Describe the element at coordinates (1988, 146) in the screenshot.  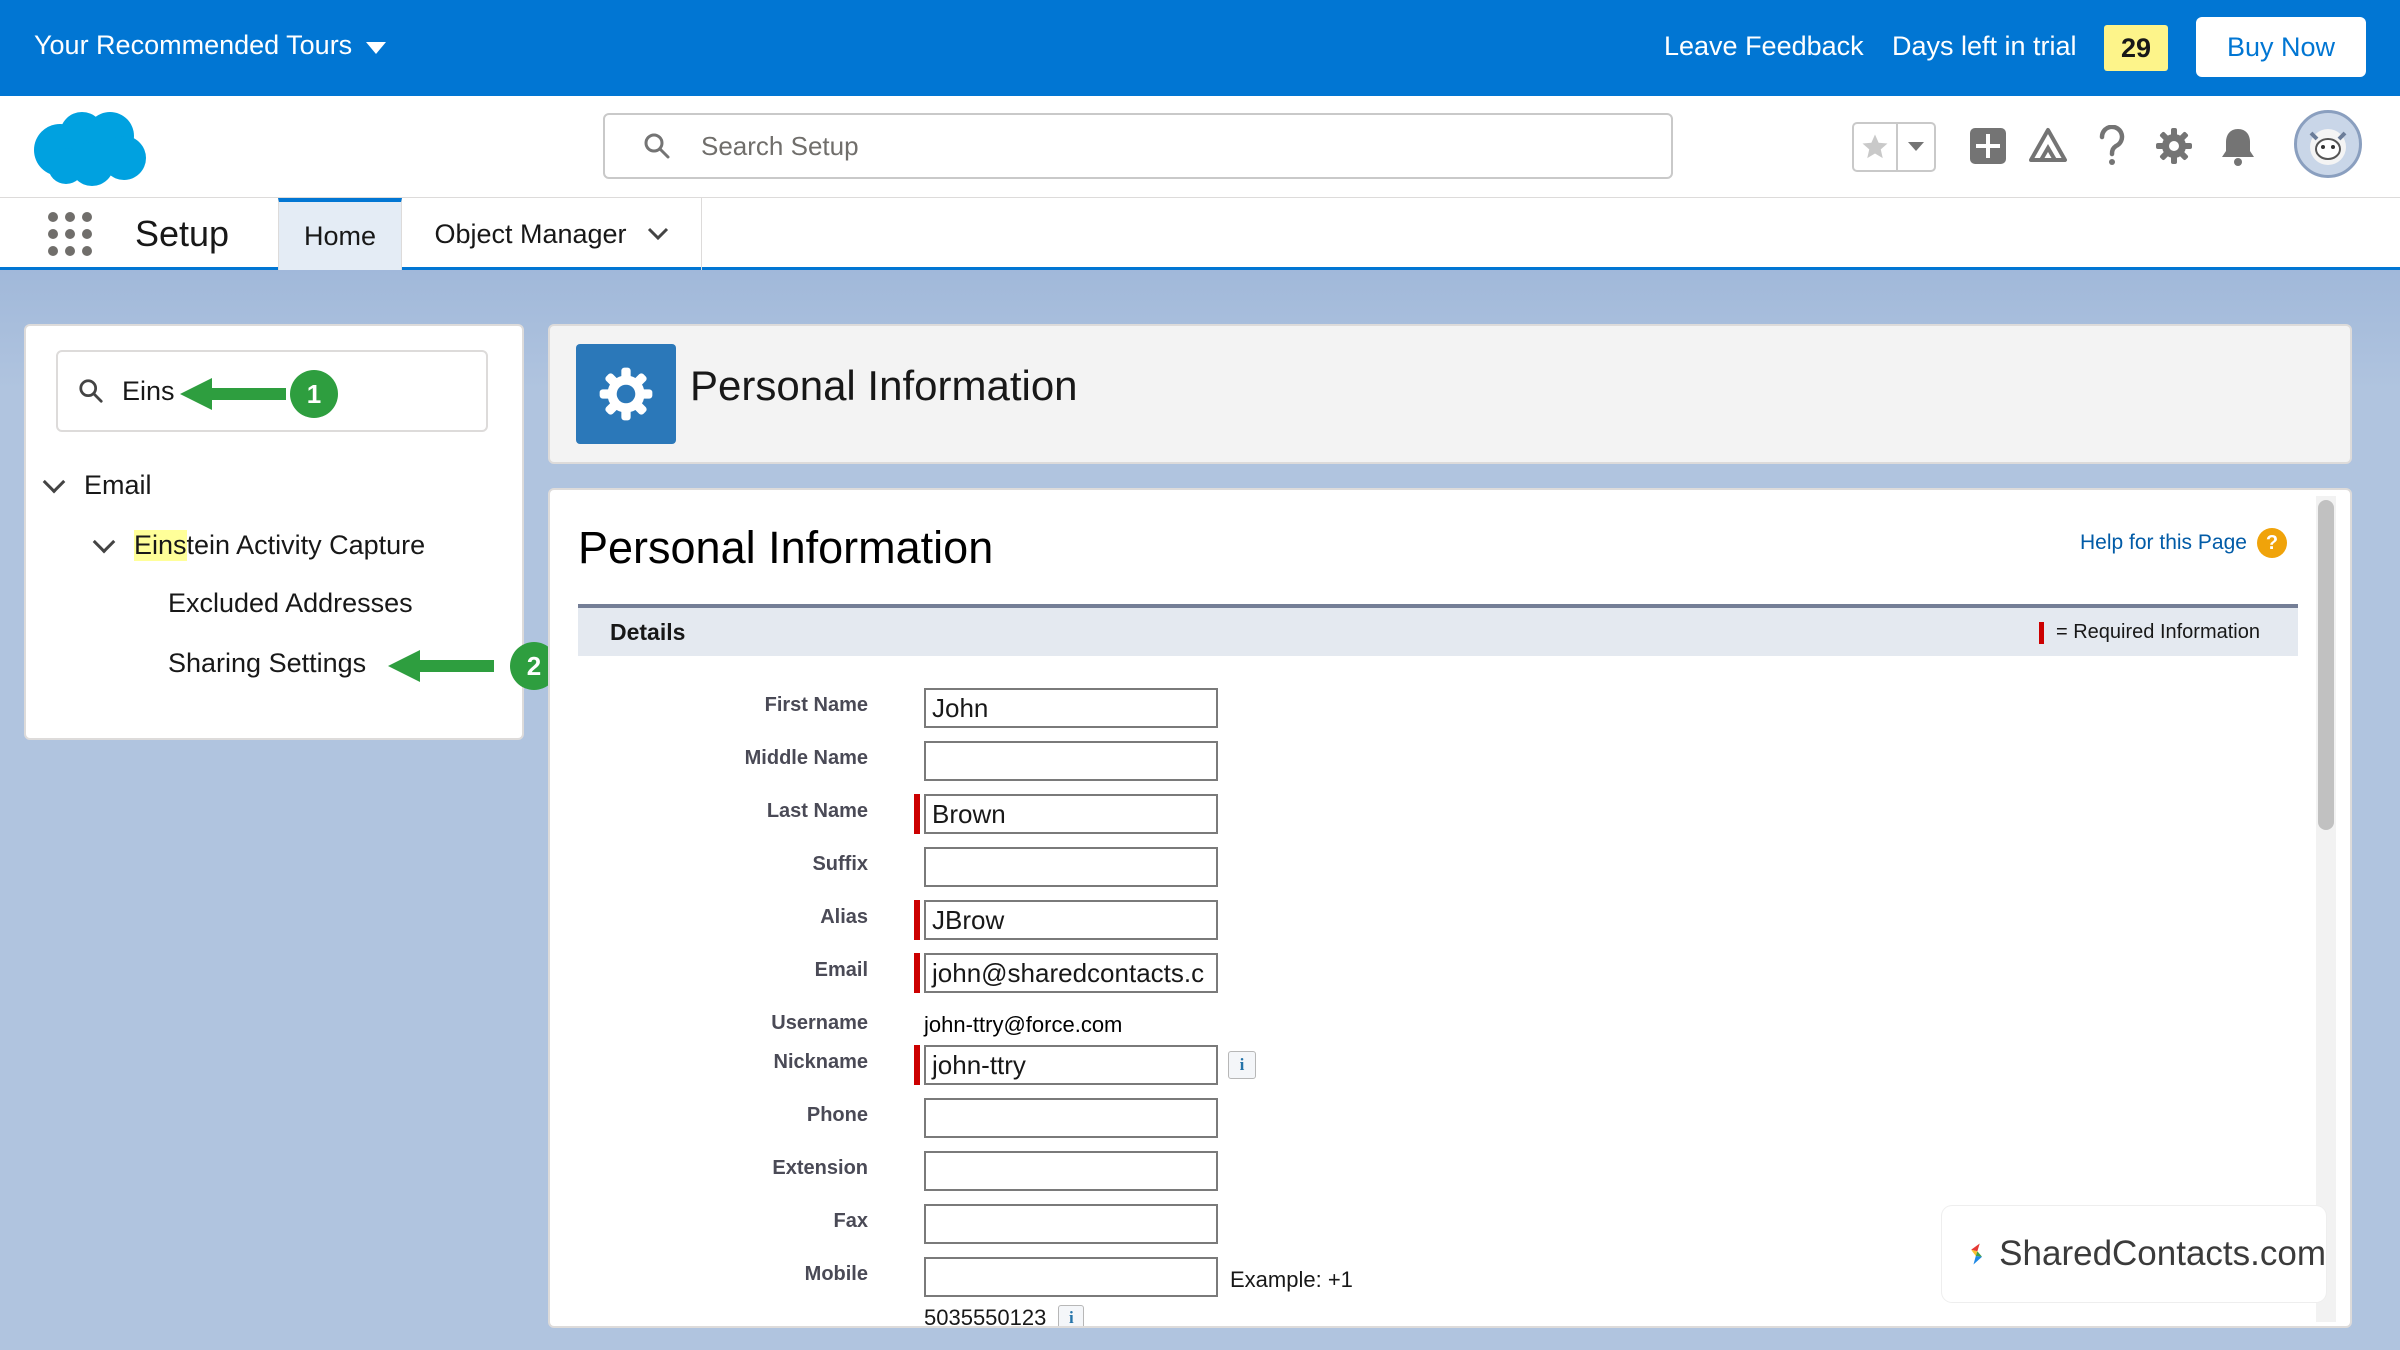
I see `global-actions-add-icon` at that location.